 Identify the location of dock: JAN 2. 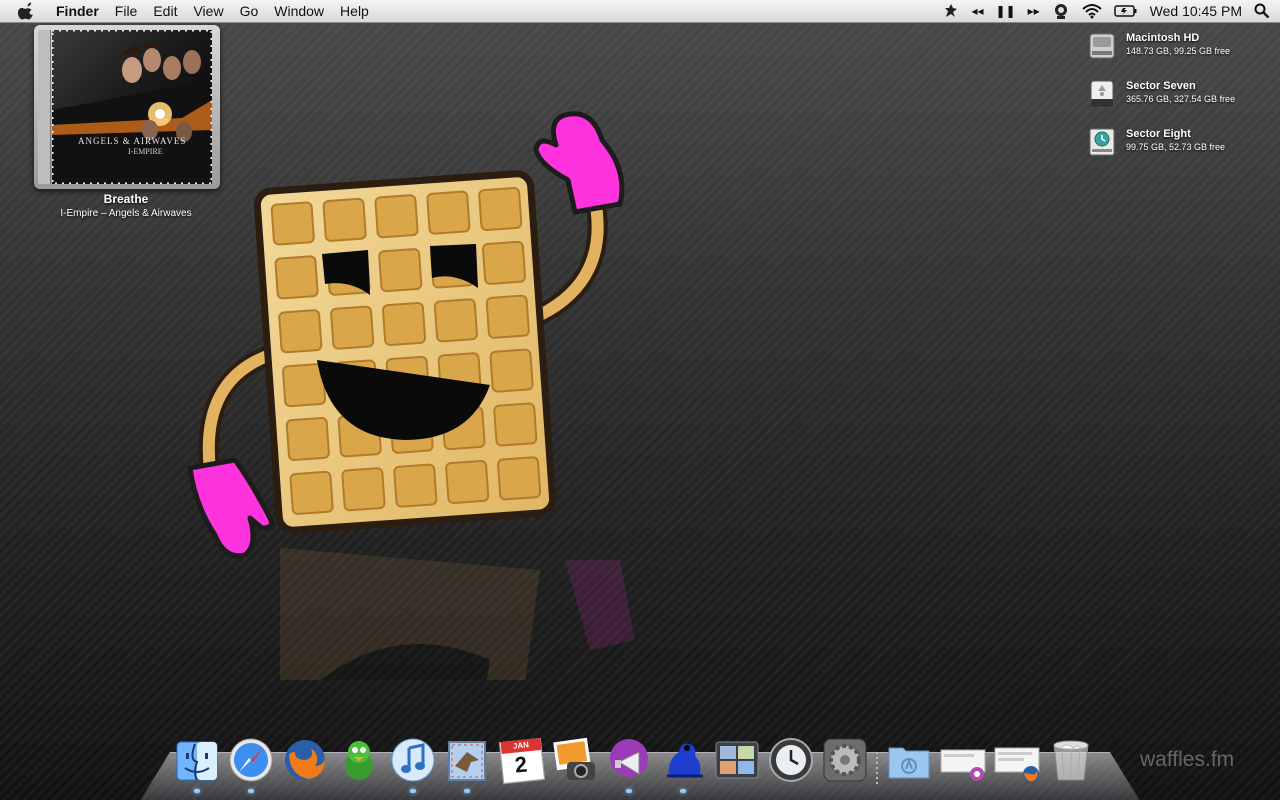
(634, 761).